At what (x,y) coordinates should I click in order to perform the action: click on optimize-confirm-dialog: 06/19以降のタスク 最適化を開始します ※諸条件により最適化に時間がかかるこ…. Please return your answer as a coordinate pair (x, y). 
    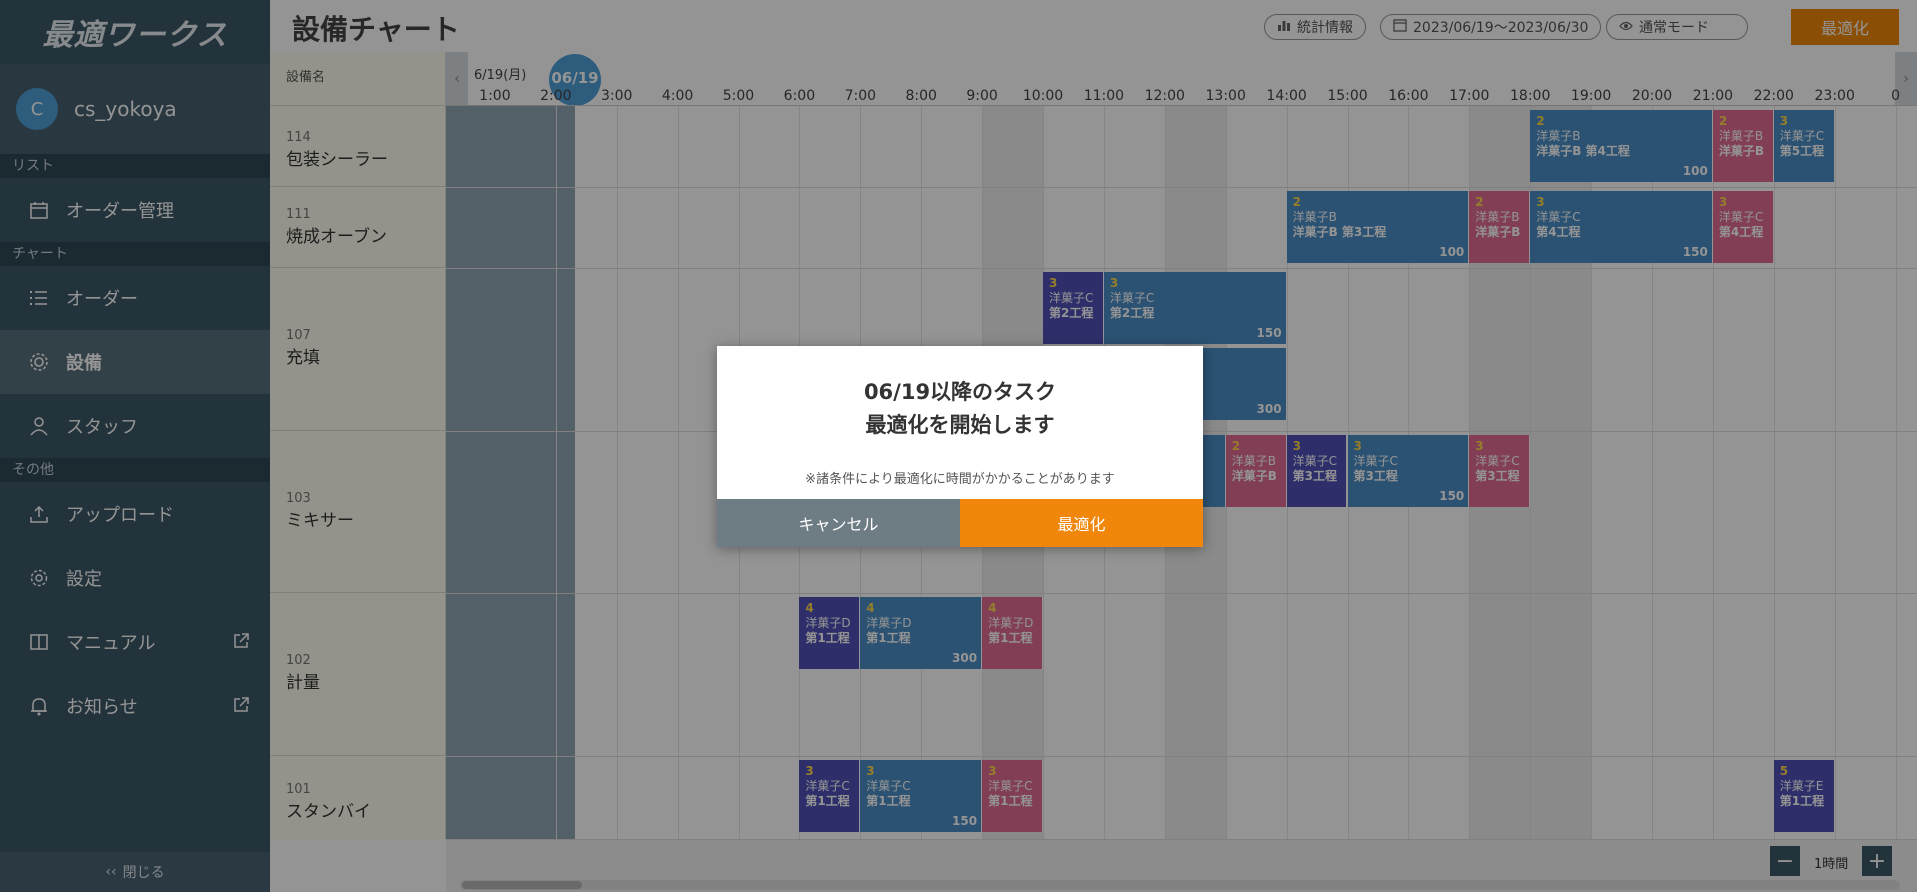
    Looking at the image, I should click on (960, 446).